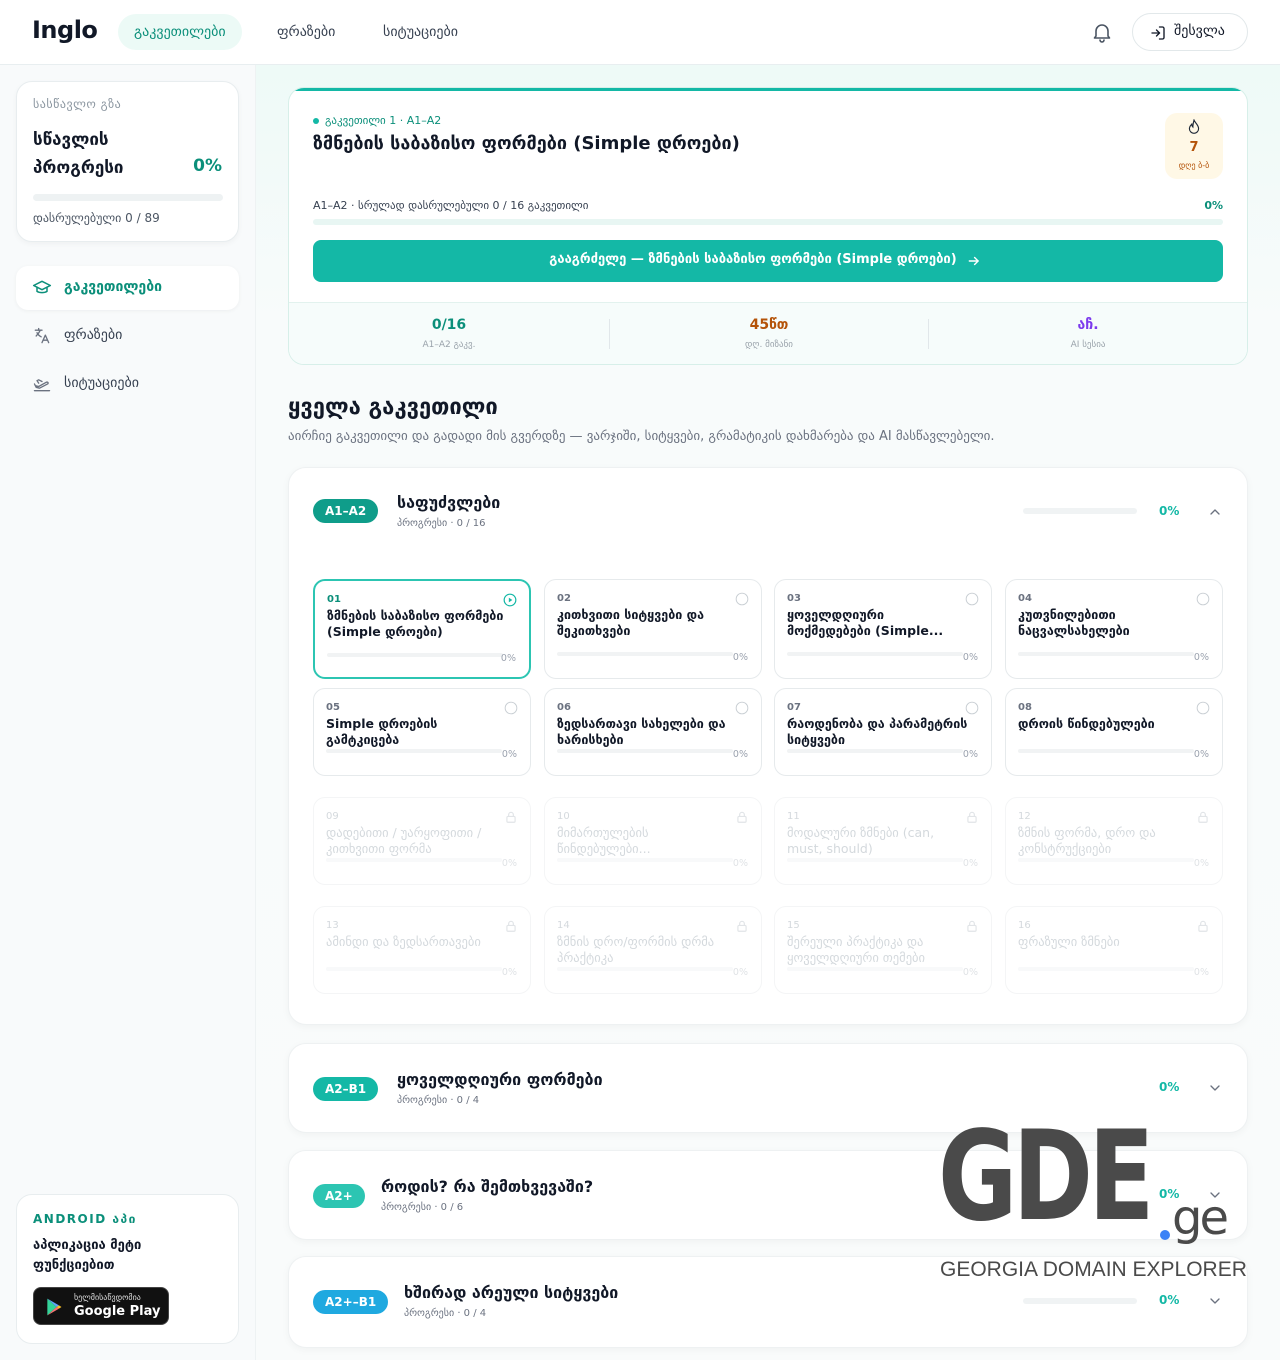  What do you see at coordinates (117, 1311) in the screenshot?
I see `google-play-big: Google Play` at bounding box center [117, 1311].